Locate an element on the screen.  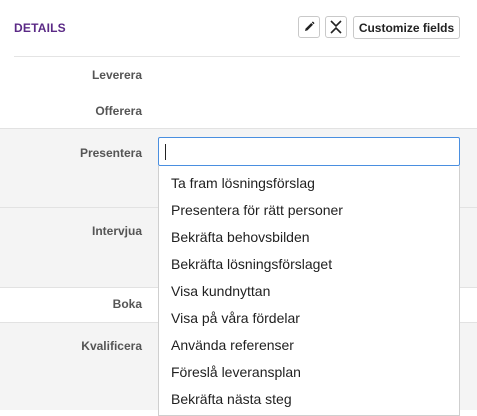
field-label-kvalificera: Kvalificera is located at coordinates (111, 346).